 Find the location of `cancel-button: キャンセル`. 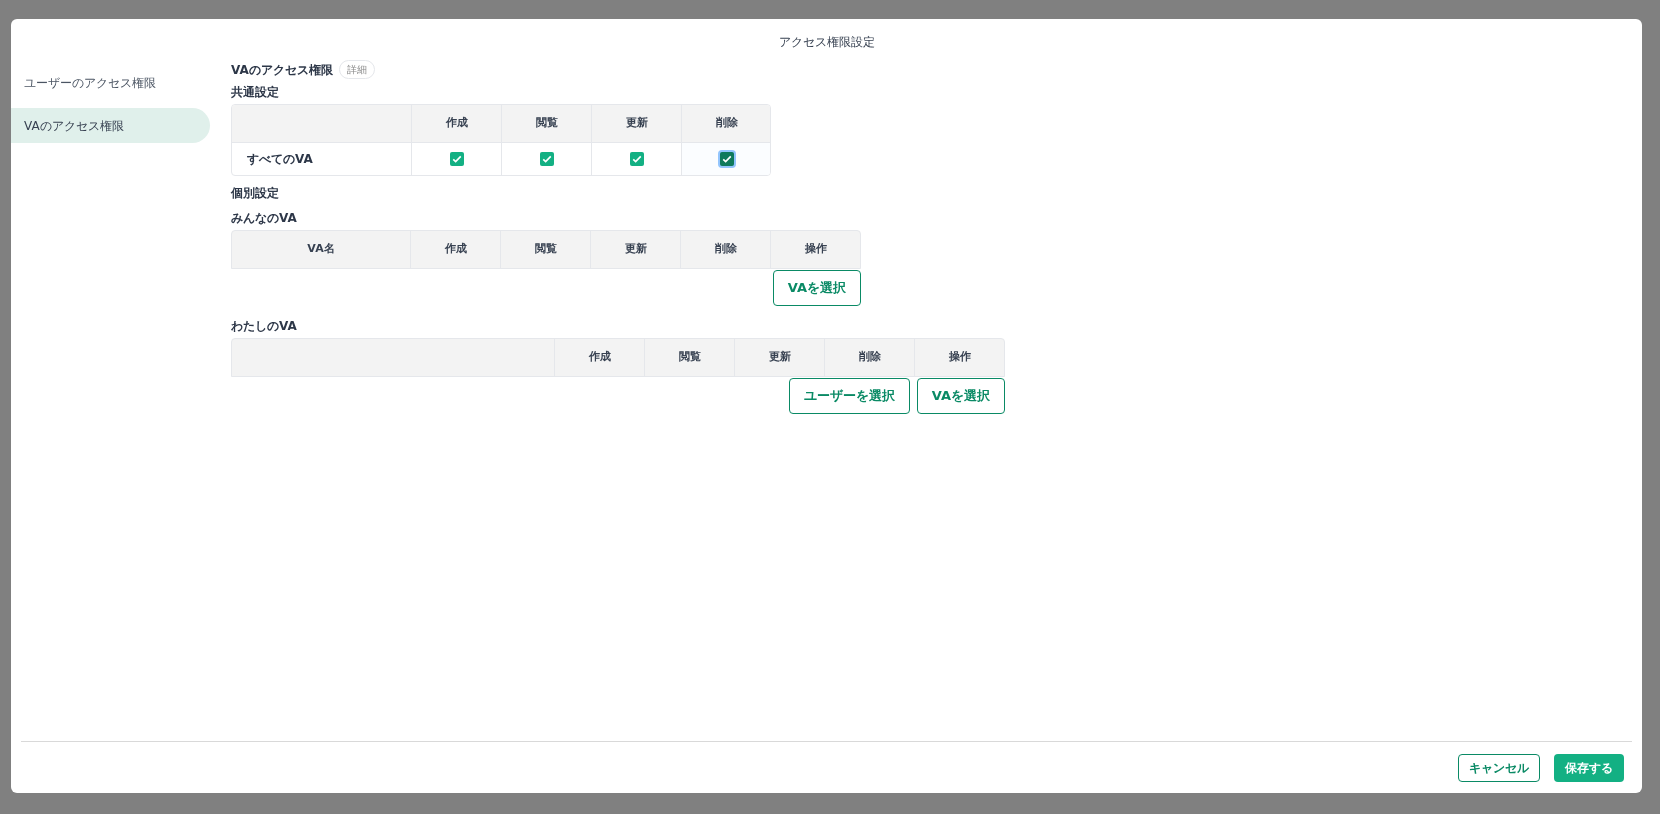

cancel-button: キャンセル is located at coordinates (1499, 767).